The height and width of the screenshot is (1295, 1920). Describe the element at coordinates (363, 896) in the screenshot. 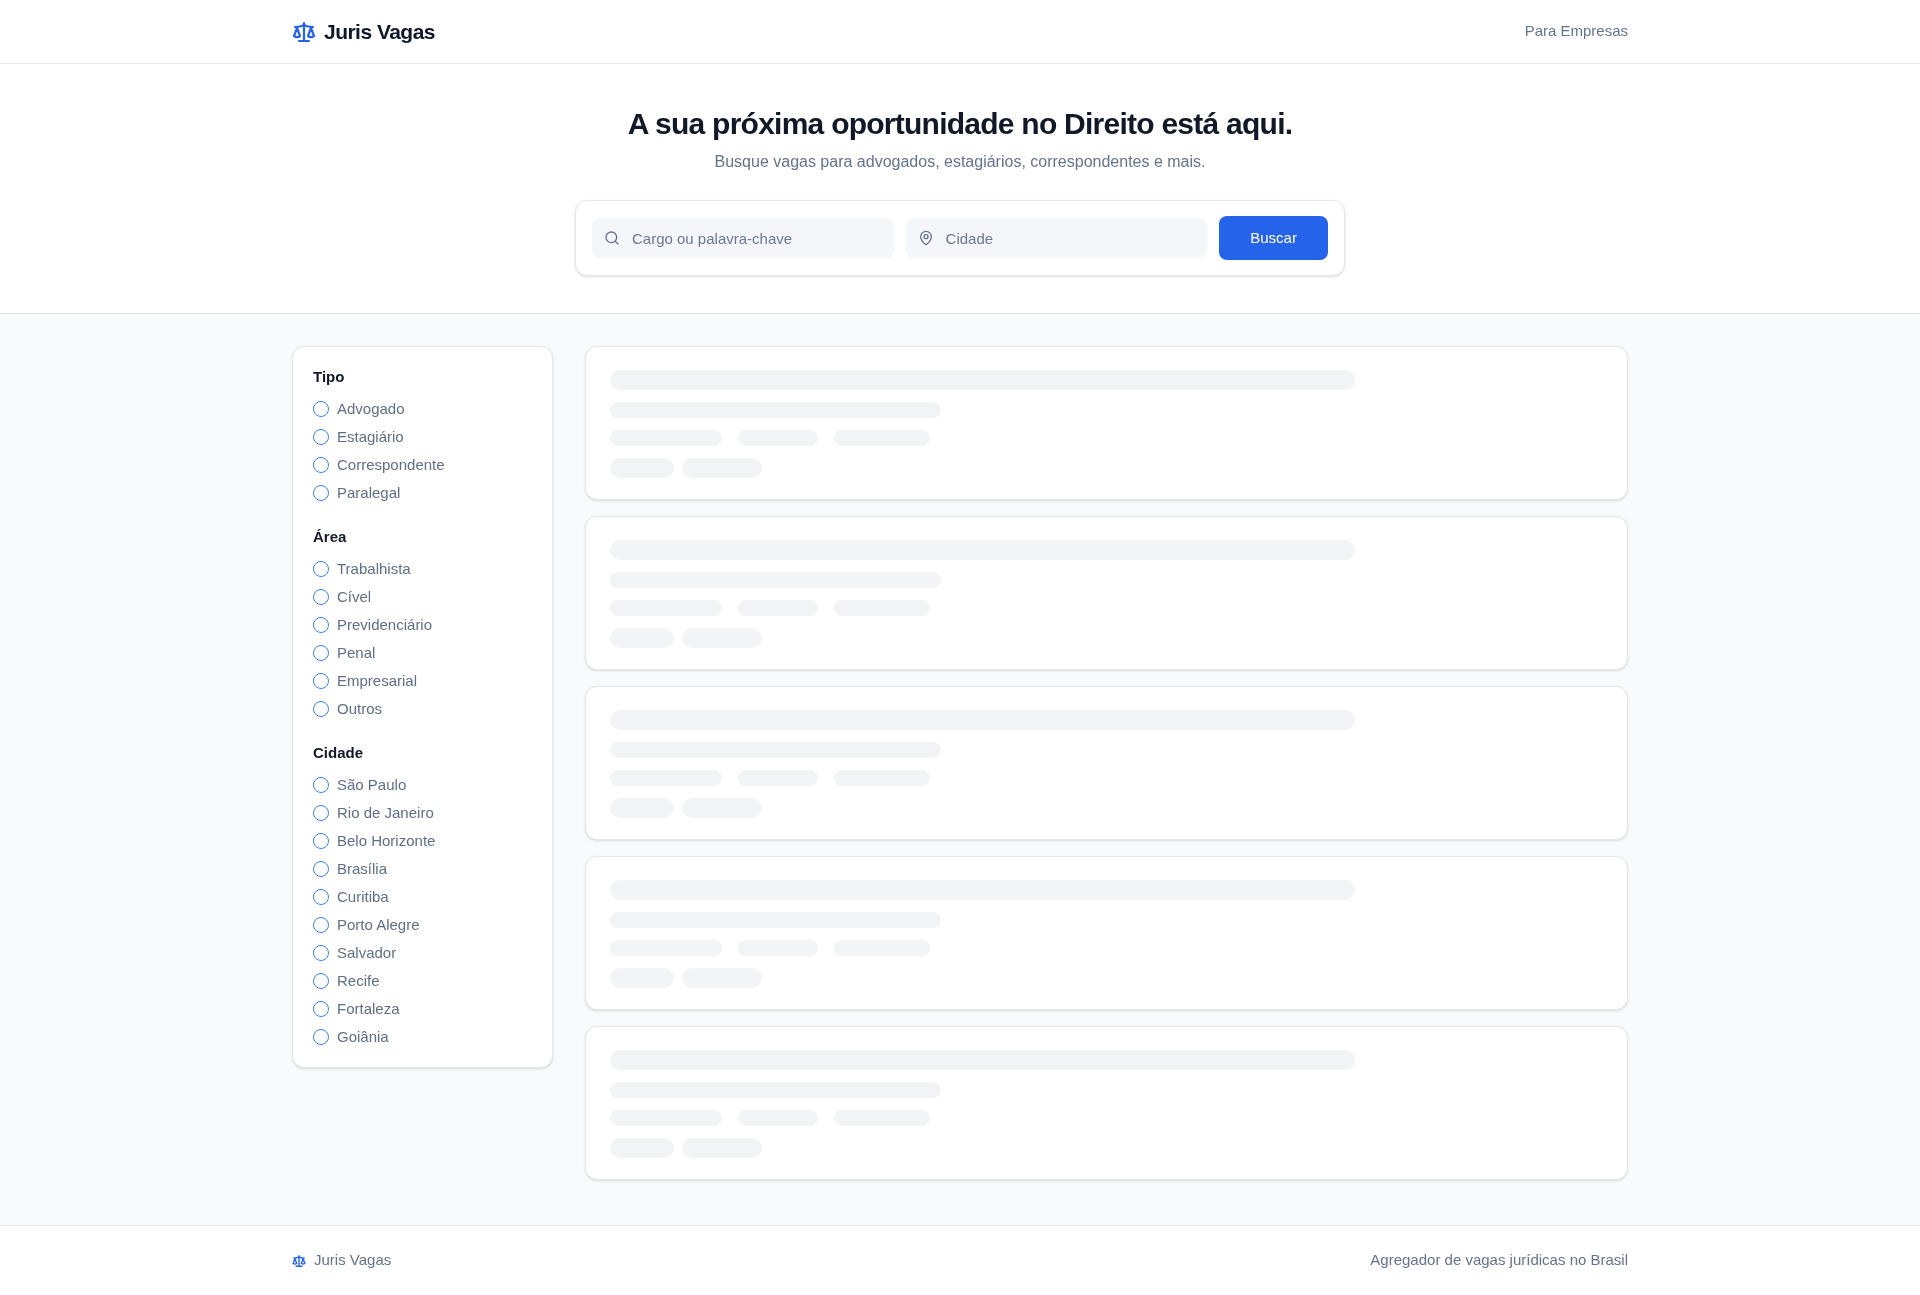

I see `option-label: Curitiba` at that location.